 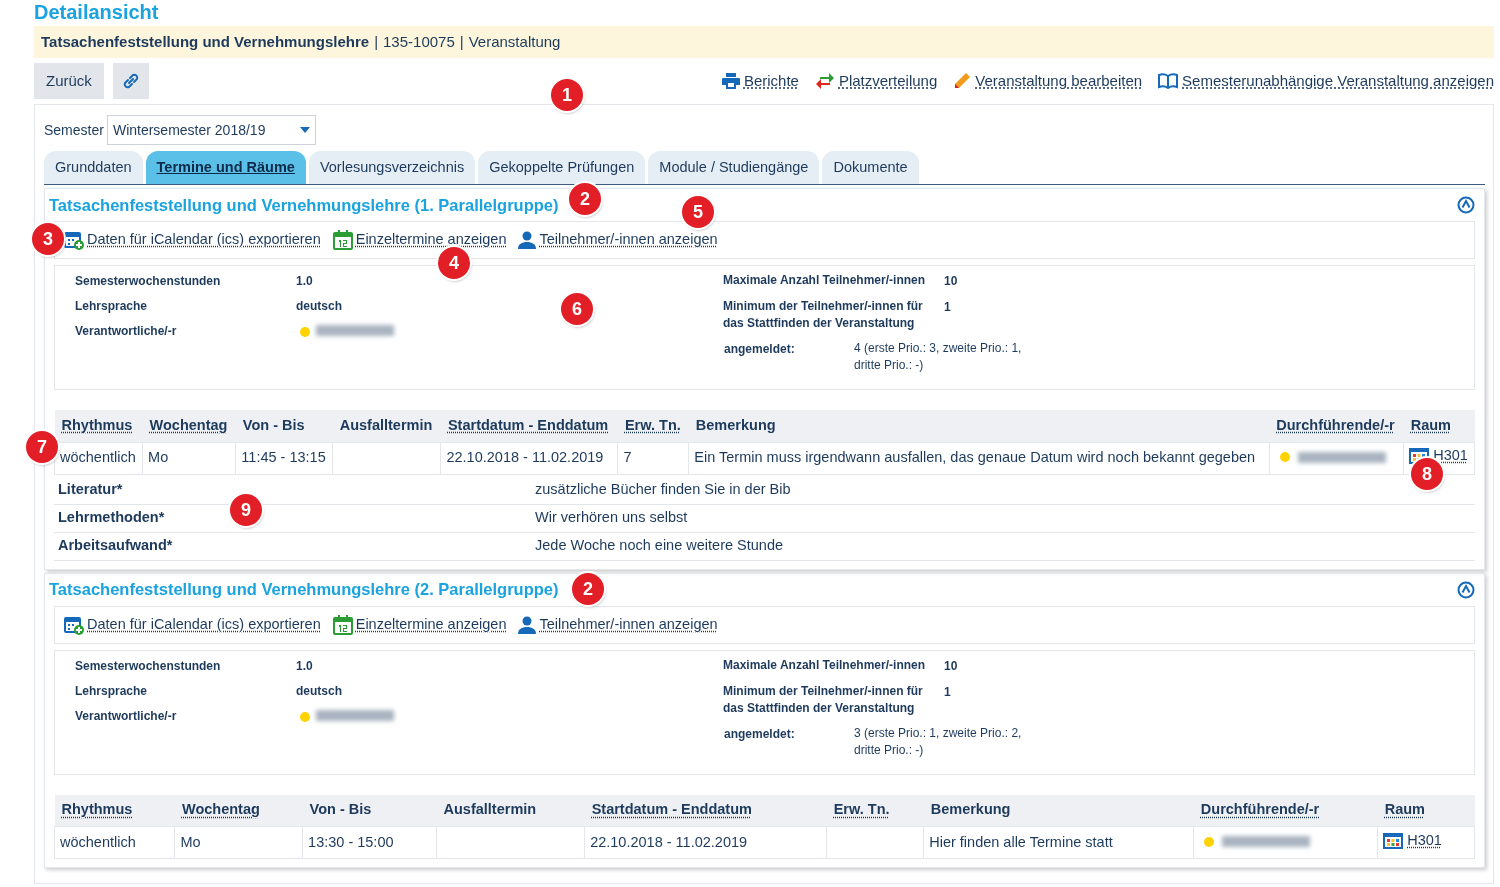 I want to click on field-value: Wir verhören uns selbst, so click(x=611, y=518).